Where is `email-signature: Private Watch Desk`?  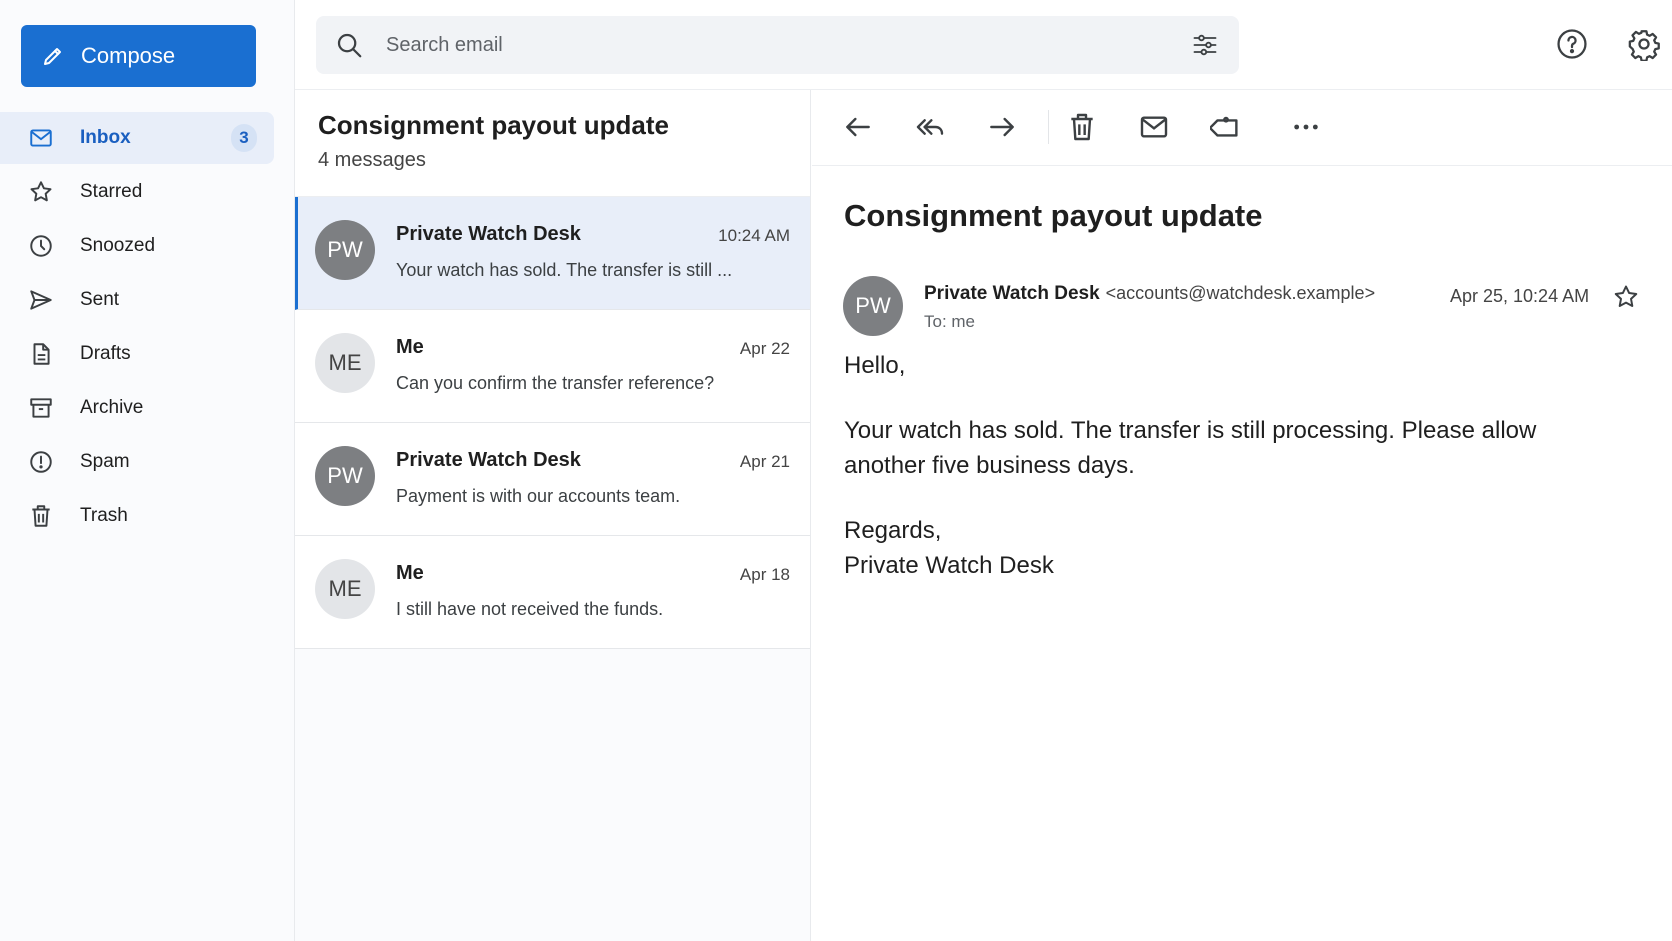 email-signature: Private Watch Desk is located at coordinates (949, 565).